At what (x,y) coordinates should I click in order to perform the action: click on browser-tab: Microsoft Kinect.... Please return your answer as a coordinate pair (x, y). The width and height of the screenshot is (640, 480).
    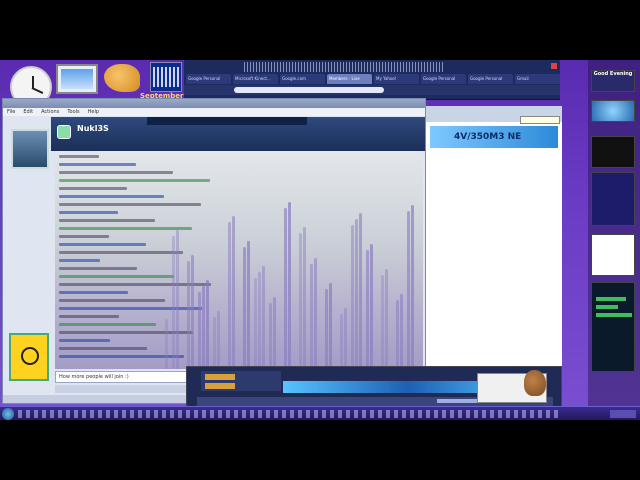
    Looking at the image, I should click on (255, 79).